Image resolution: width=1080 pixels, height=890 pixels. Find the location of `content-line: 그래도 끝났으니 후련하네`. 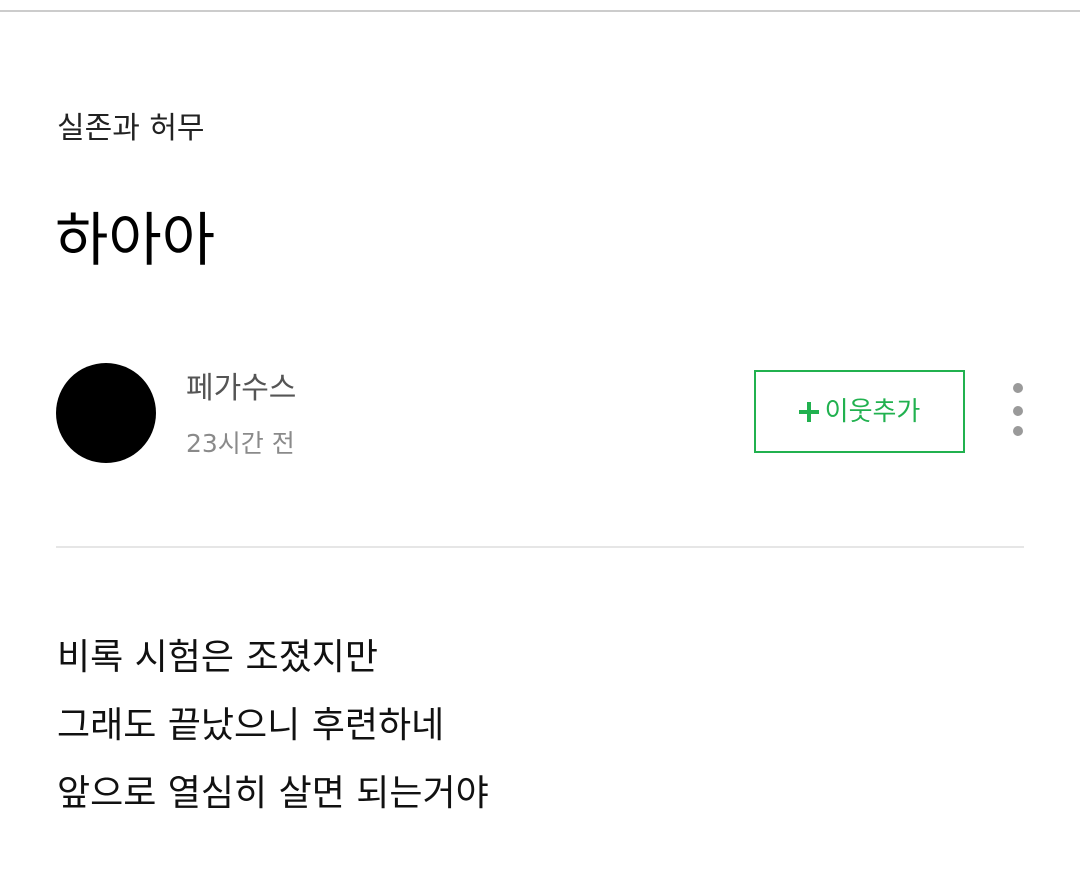

content-line: 그래도 끝났으니 후련하네 is located at coordinates (251, 725).